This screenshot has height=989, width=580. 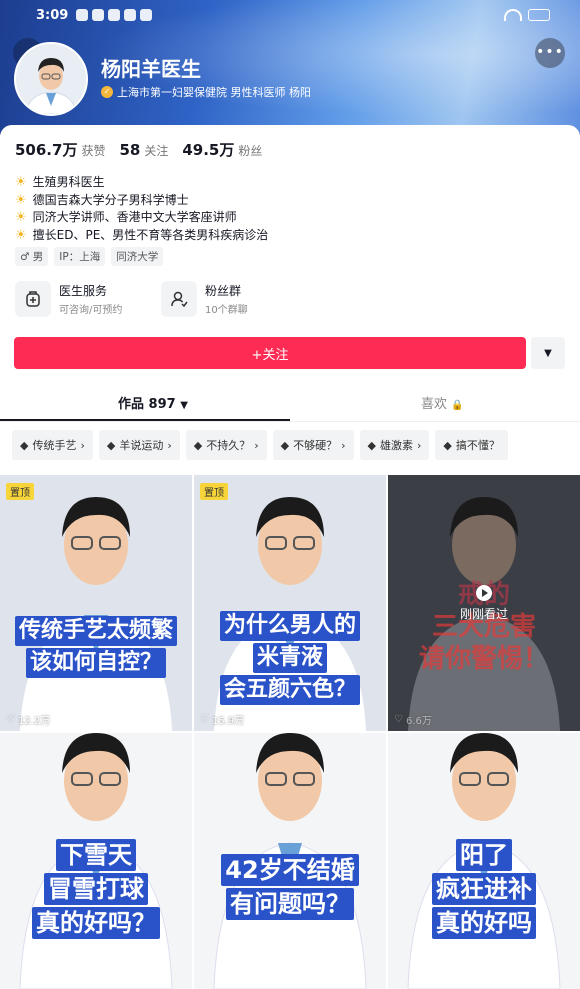 What do you see at coordinates (153, 402) in the screenshot?
I see `tab-works: 作品 897 ▼` at bounding box center [153, 402].